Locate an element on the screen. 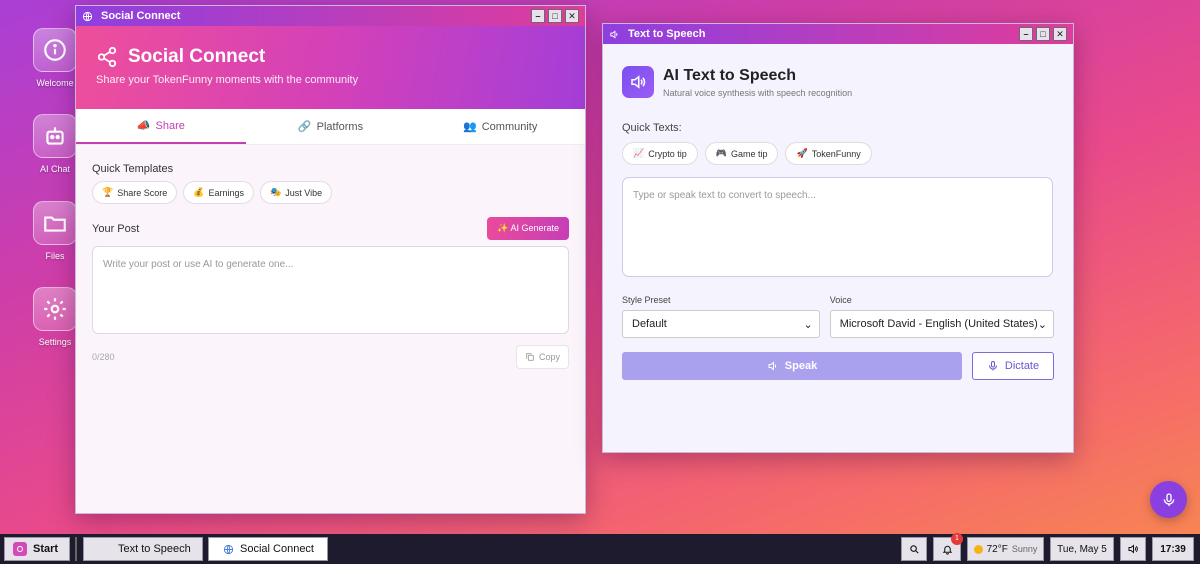 The width and height of the screenshot is (1200, 564). folder-icon is located at coordinates (55, 224).